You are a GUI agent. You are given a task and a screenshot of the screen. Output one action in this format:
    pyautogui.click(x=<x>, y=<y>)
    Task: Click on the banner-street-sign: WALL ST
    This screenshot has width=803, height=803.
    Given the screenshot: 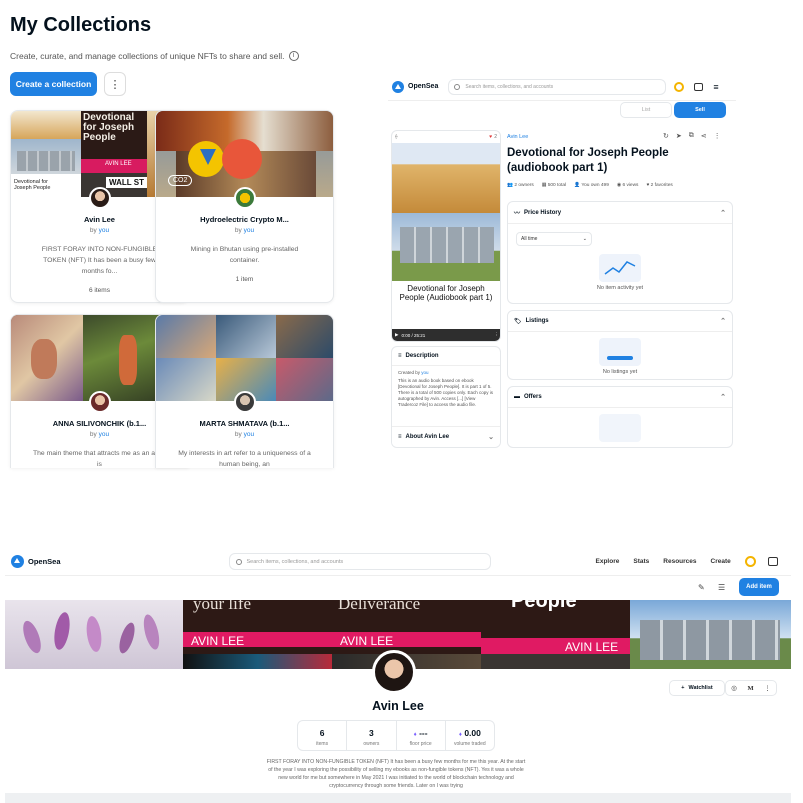 What is the action you would take?
    pyautogui.click(x=126, y=182)
    